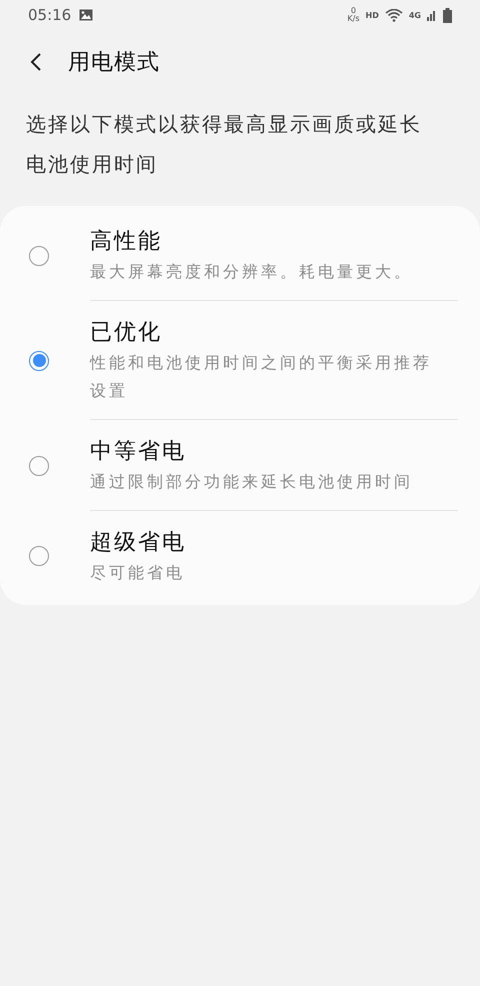 The width and height of the screenshot is (480, 986). Describe the element at coordinates (50, 15) in the screenshot. I see `status-time: 05:16` at that location.